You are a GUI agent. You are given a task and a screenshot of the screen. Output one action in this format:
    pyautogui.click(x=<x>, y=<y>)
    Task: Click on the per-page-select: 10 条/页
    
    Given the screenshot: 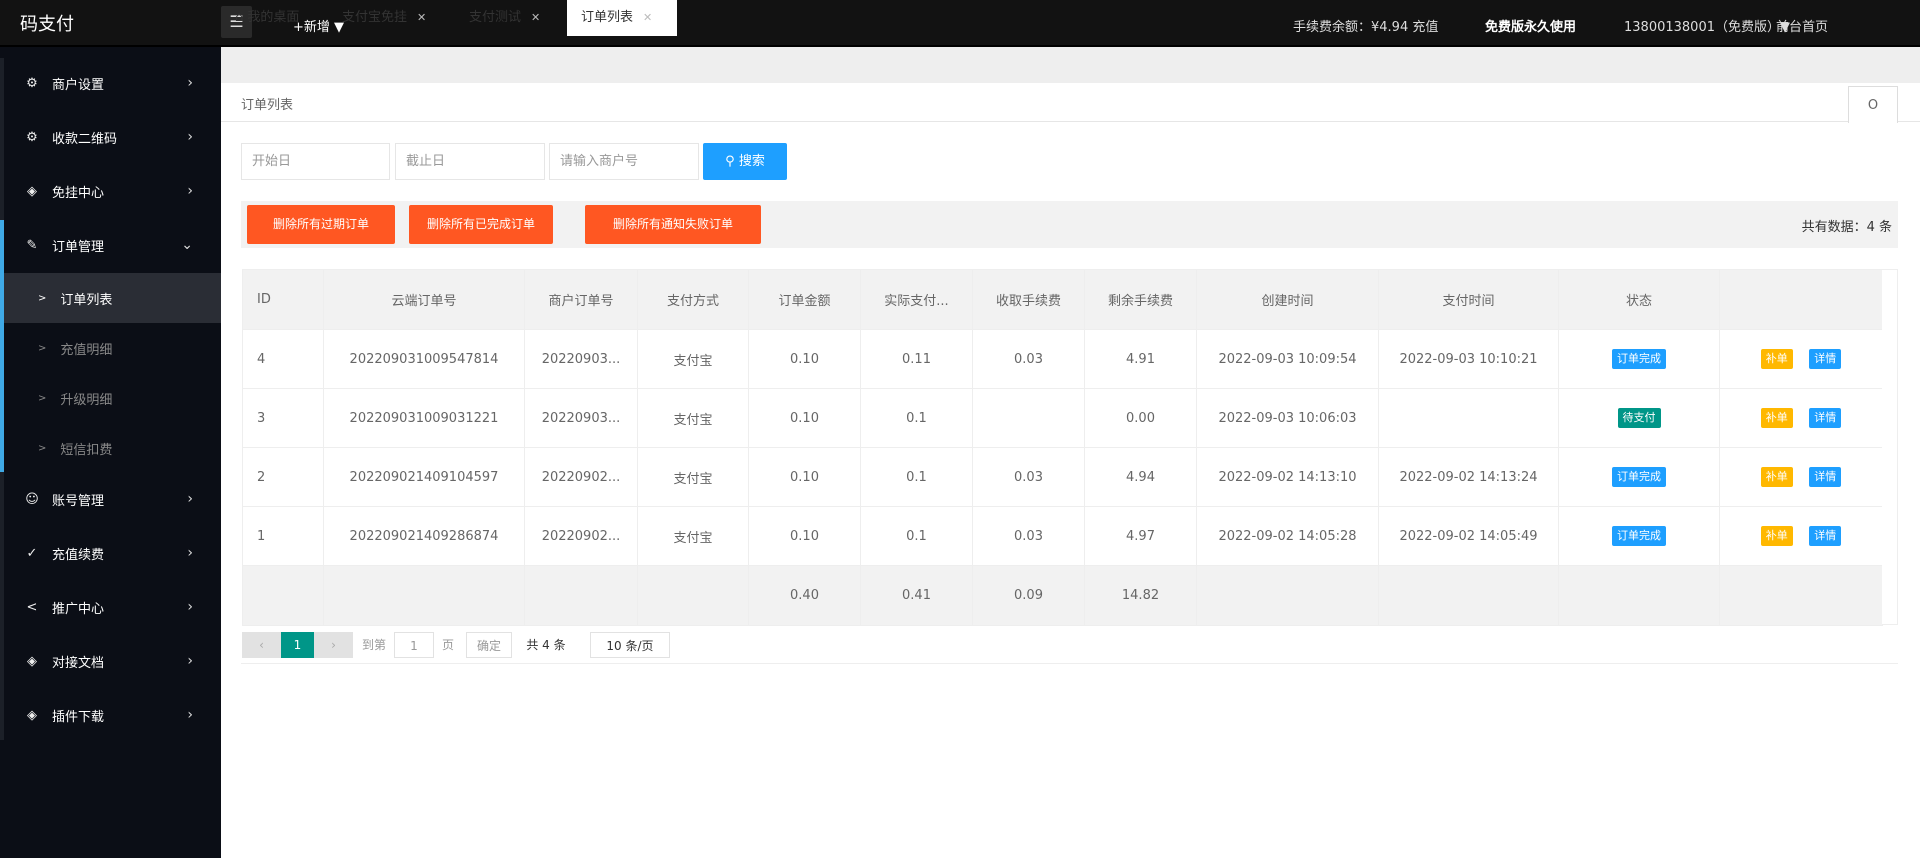 What is the action you would take?
    pyautogui.click(x=630, y=645)
    